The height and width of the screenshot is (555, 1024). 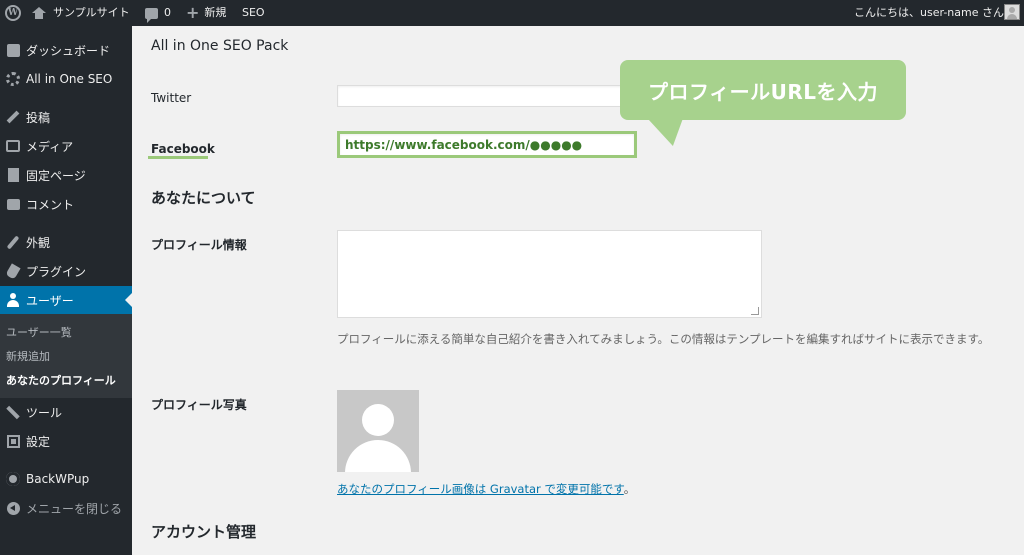 I want to click on gravatar-period: 。, so click(x=629, y=489).